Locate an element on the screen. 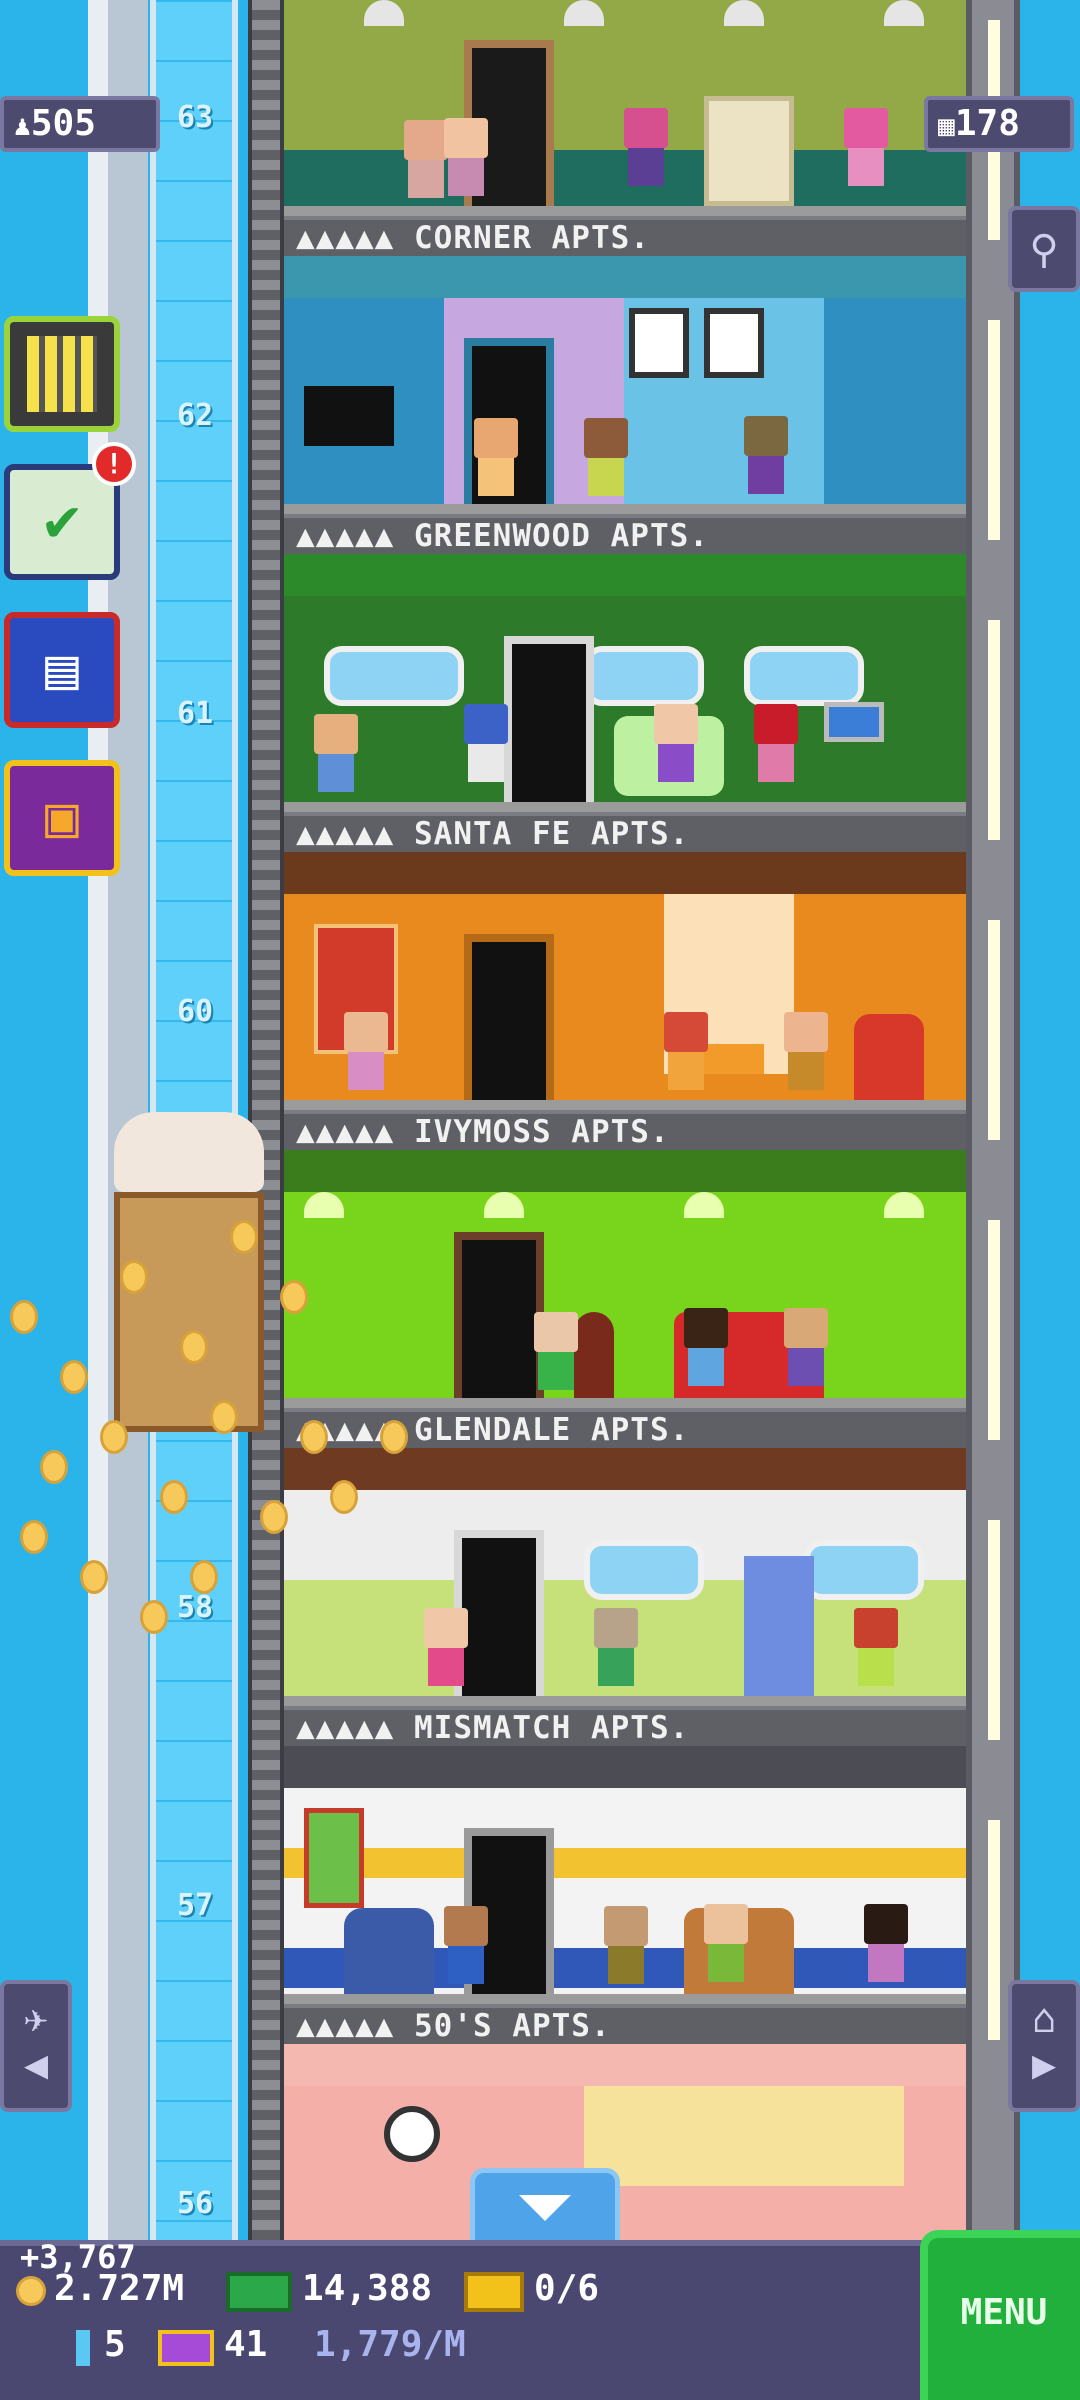 This screenshot has width=1080, height=2400. floor-name: CORNER APTS. is located at coordinates (532, 238).